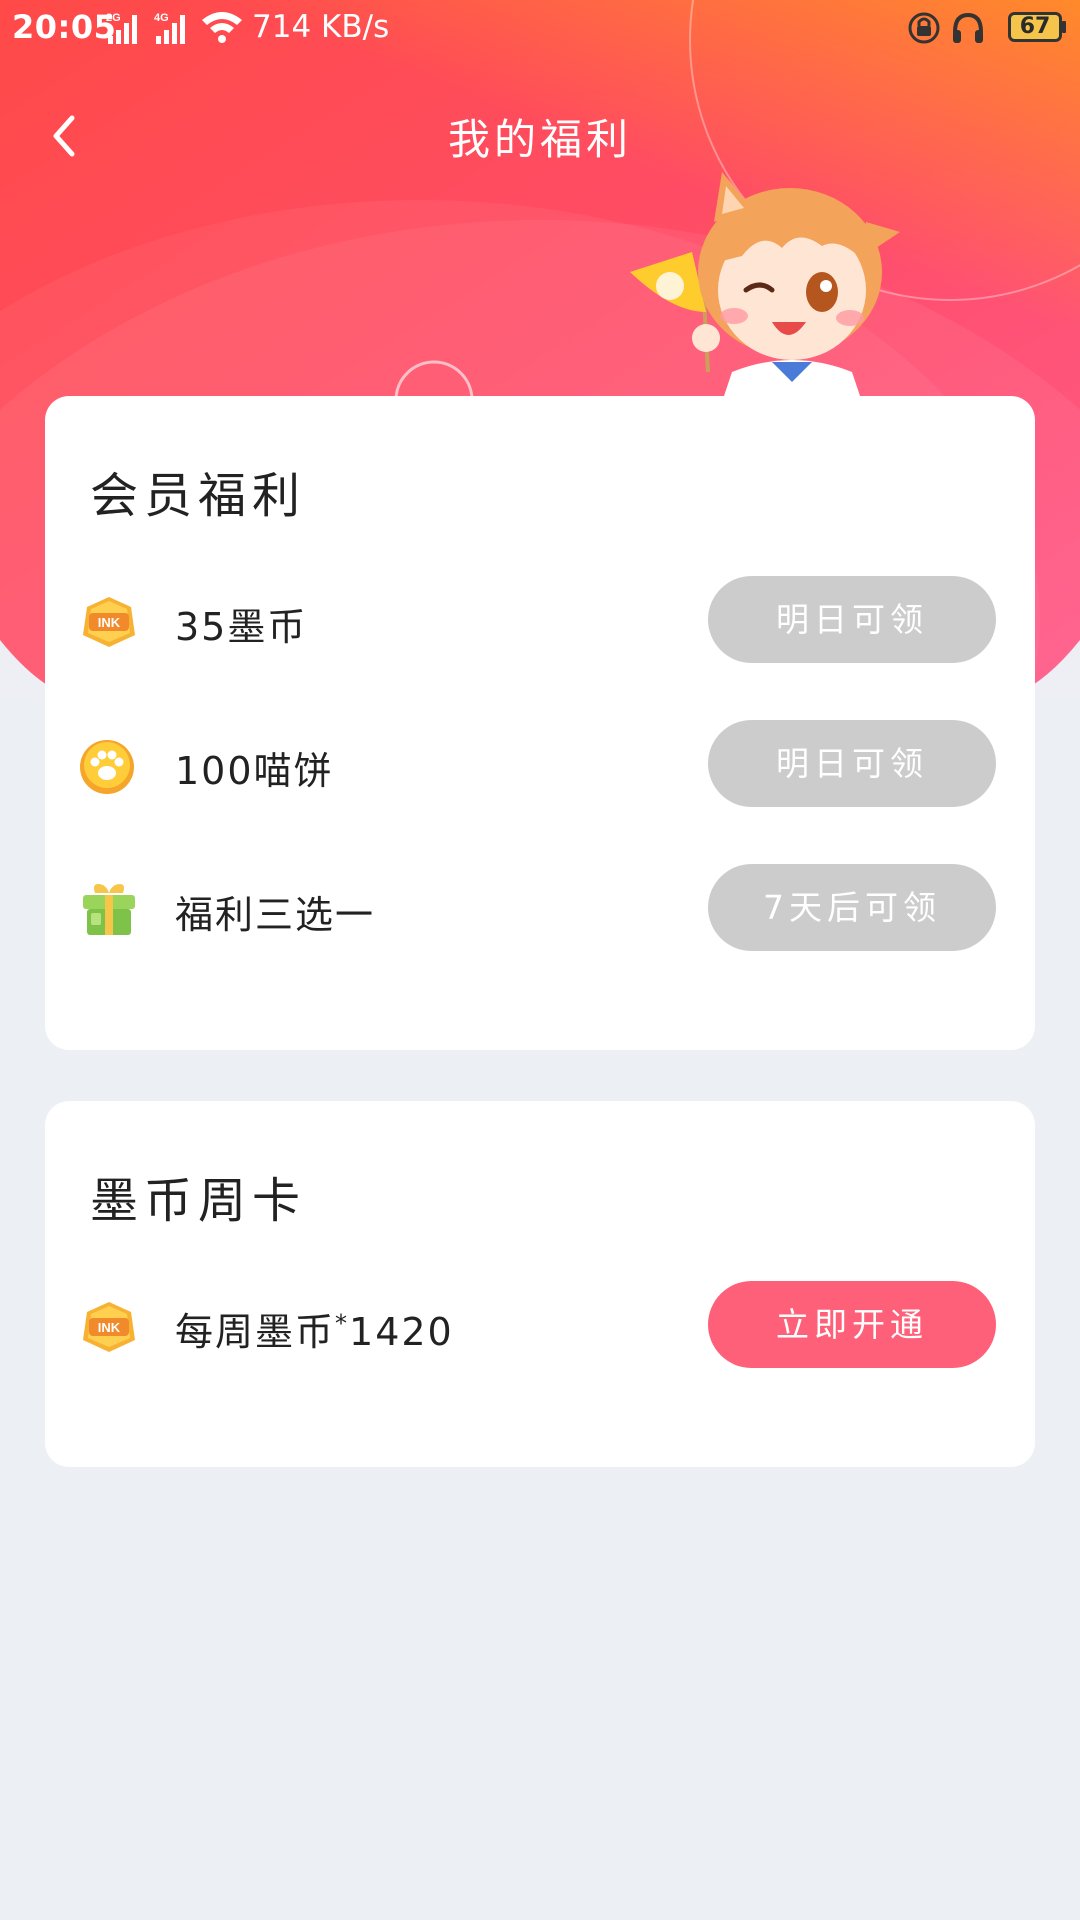  I want to click on weekly-coins-label-multiplier: *, so click(342, 1323).